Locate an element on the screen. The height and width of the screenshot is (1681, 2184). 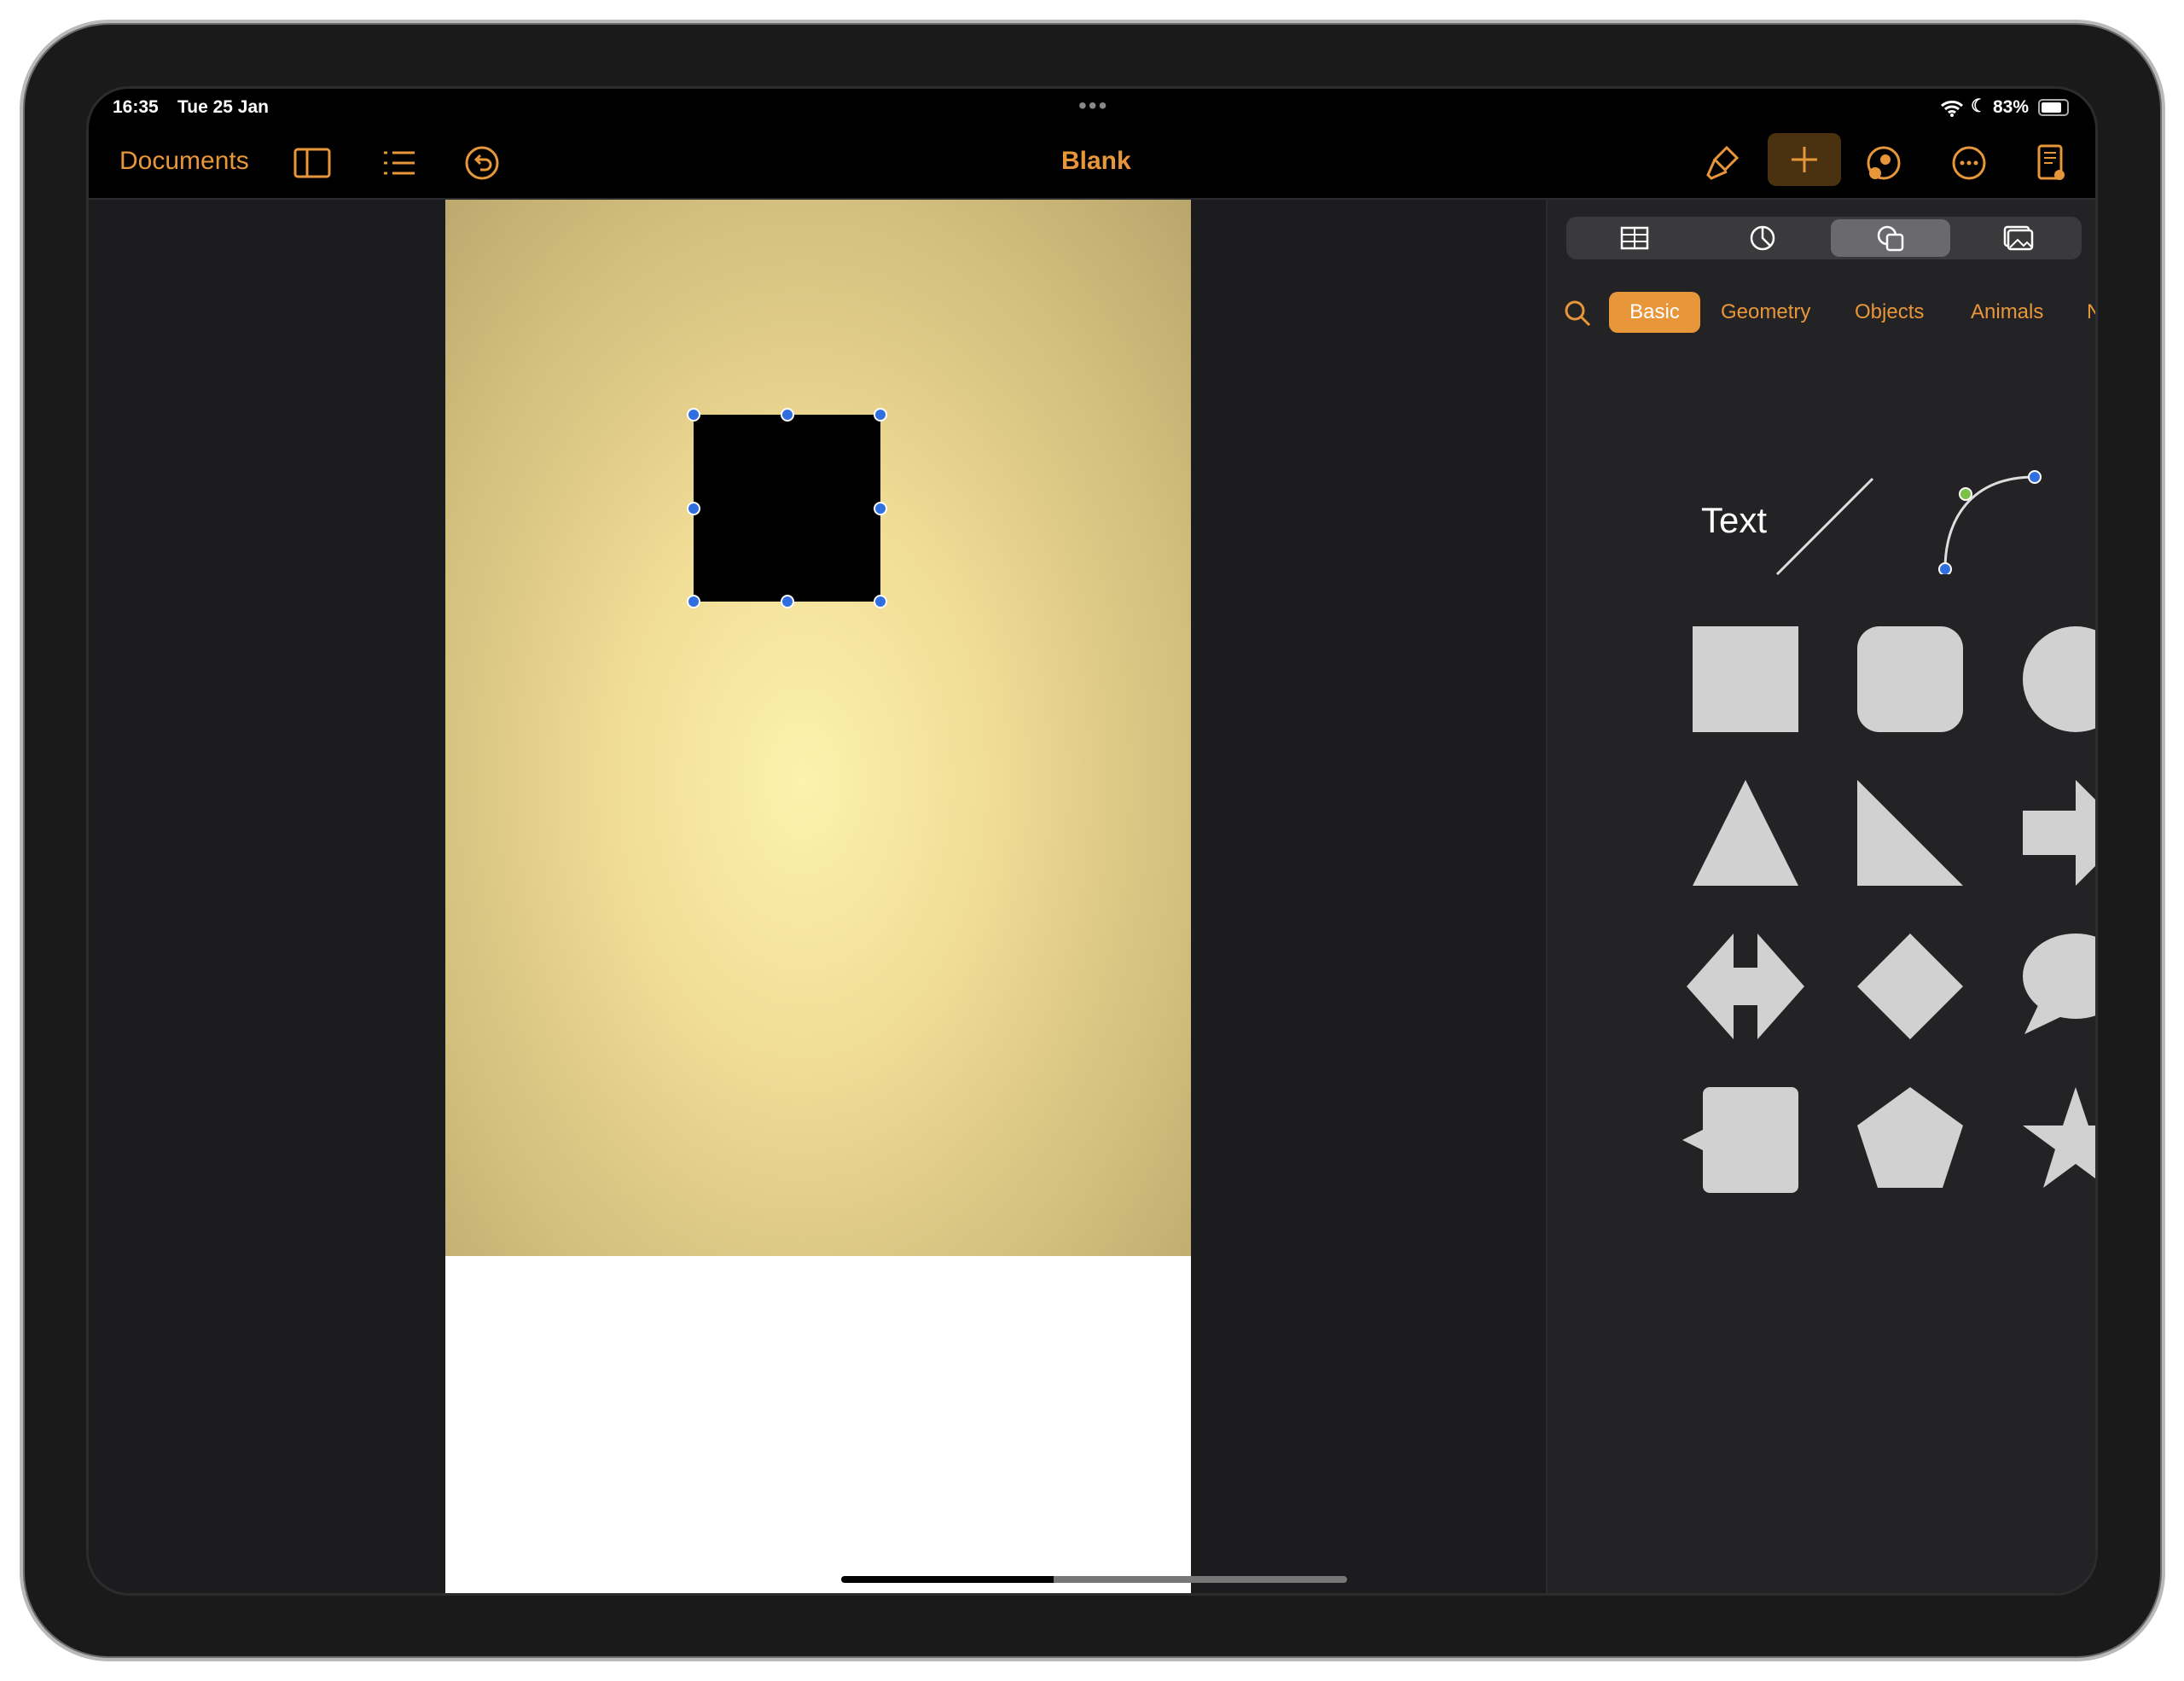
shape-line is located at coordinates (1825, 526).